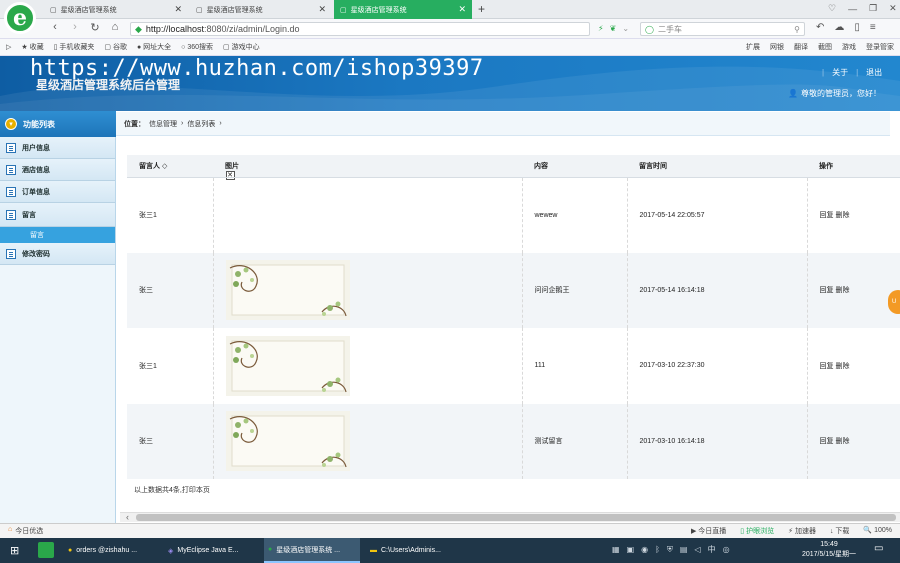 The height and width of the screenshot is (563, 900). I want to click on sort-icon: ◇, so click(164, 166).